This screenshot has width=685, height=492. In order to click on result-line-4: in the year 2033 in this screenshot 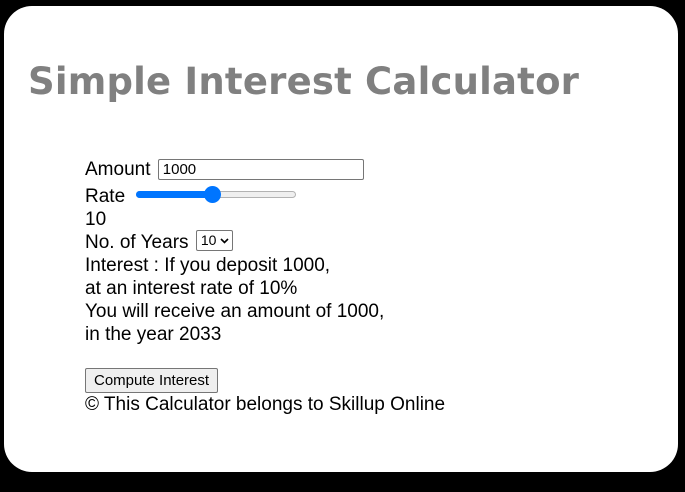, I will do `click(153, 334)`.